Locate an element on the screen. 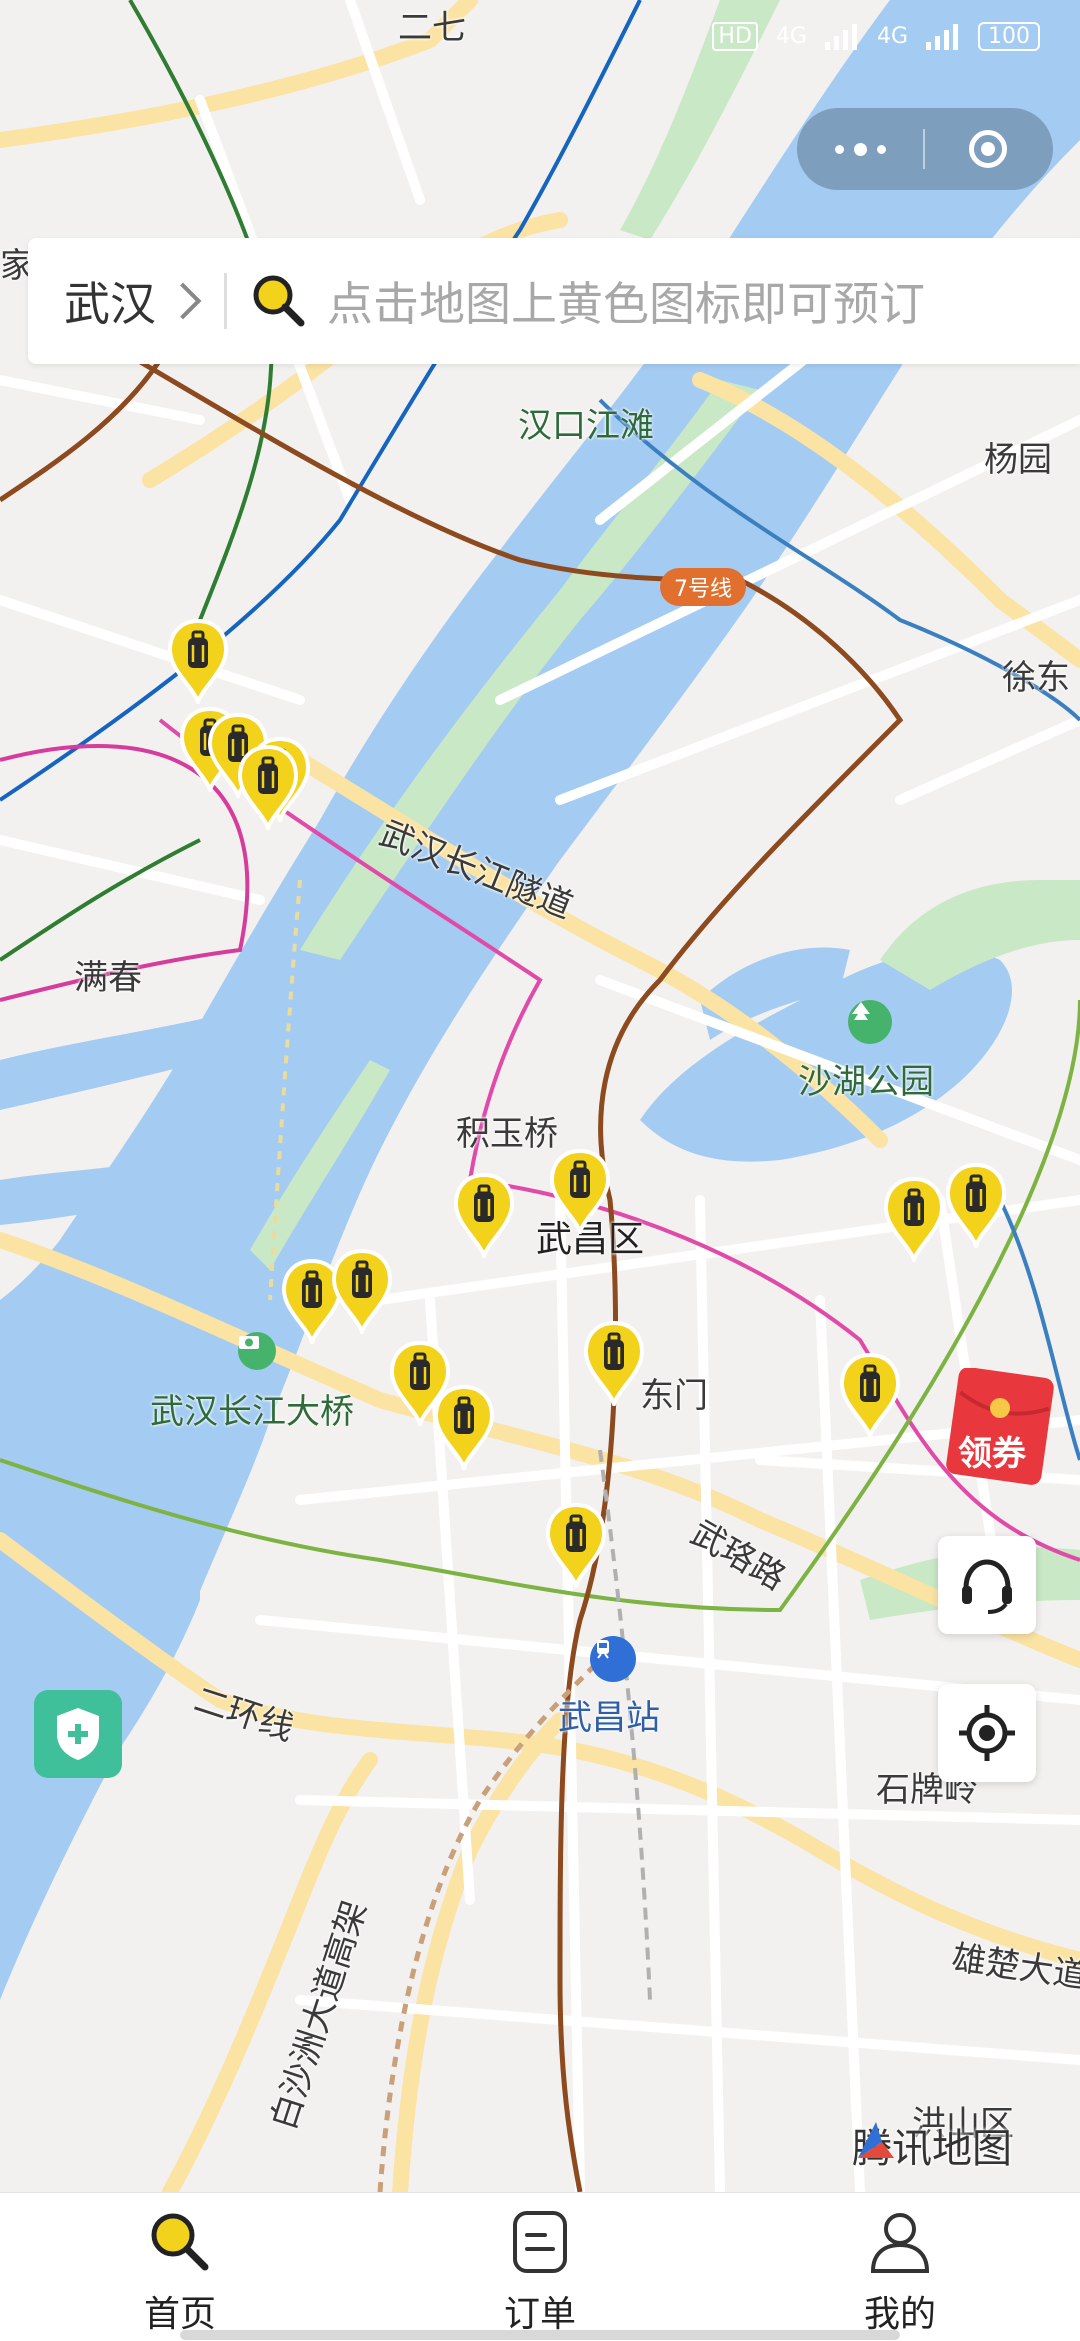  shield-plus-icon is located at coordinates (78, 1734).